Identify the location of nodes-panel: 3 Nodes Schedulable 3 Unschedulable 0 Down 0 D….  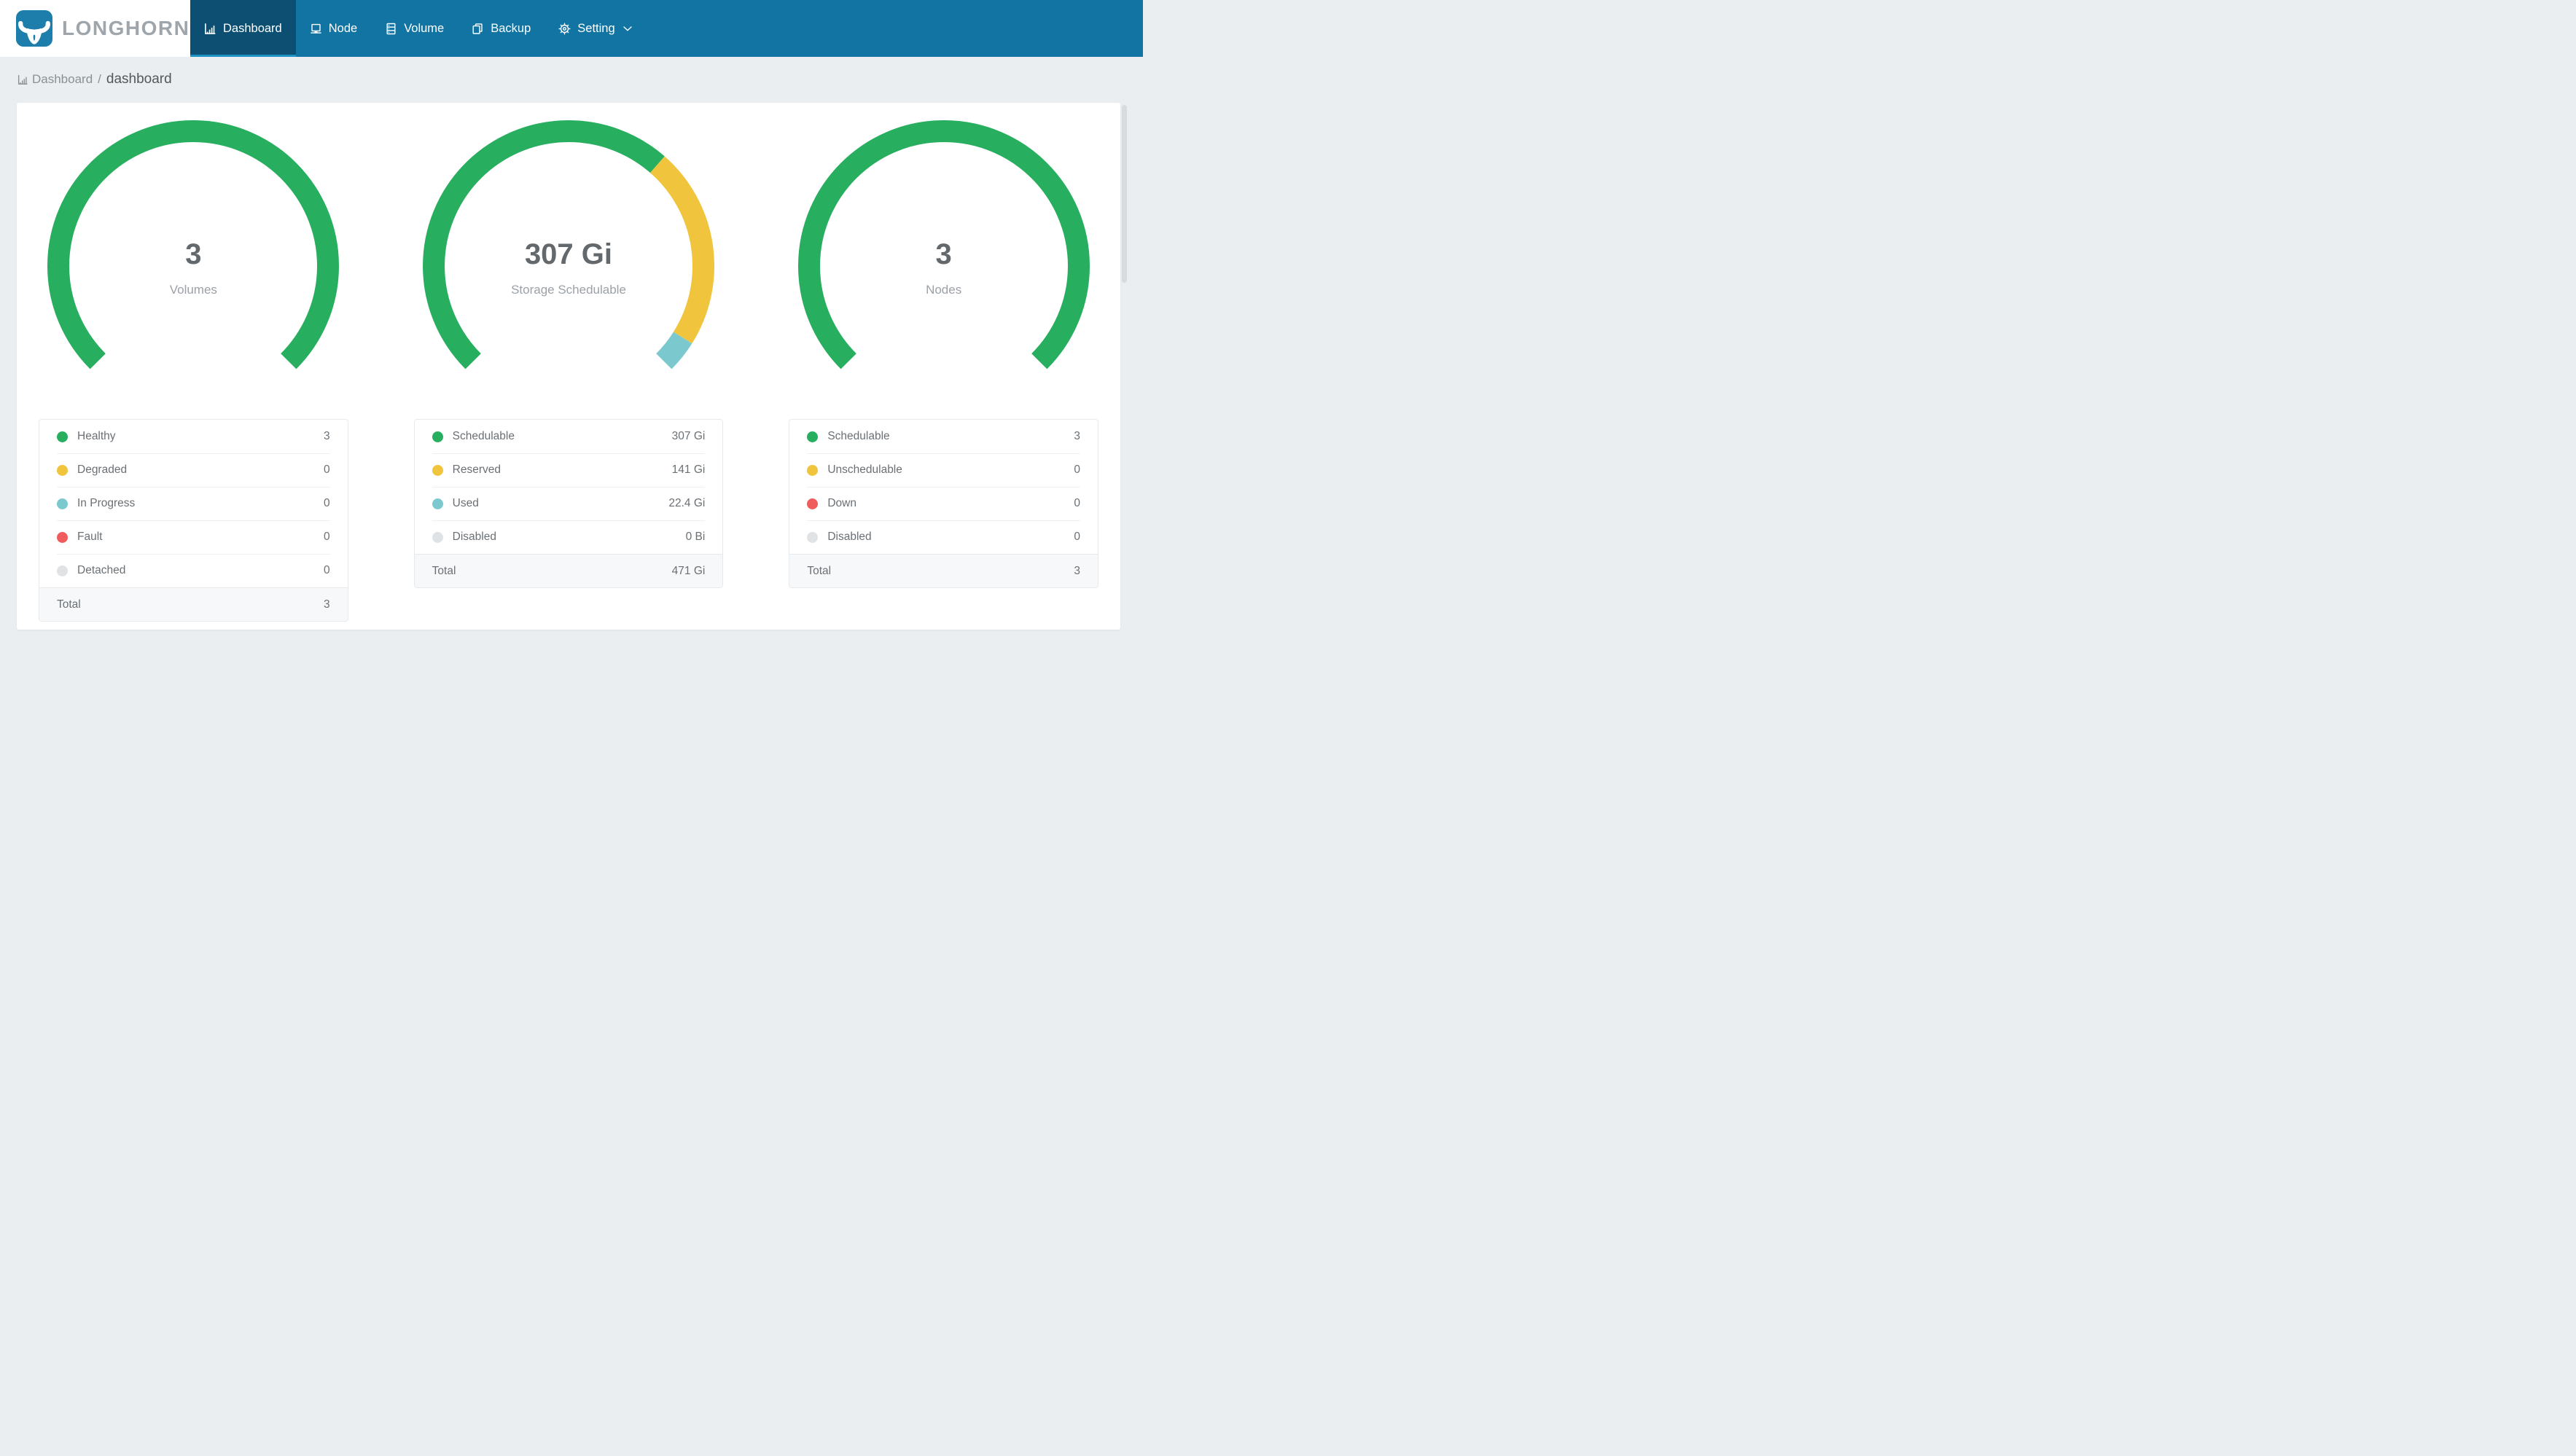
(943, 371).